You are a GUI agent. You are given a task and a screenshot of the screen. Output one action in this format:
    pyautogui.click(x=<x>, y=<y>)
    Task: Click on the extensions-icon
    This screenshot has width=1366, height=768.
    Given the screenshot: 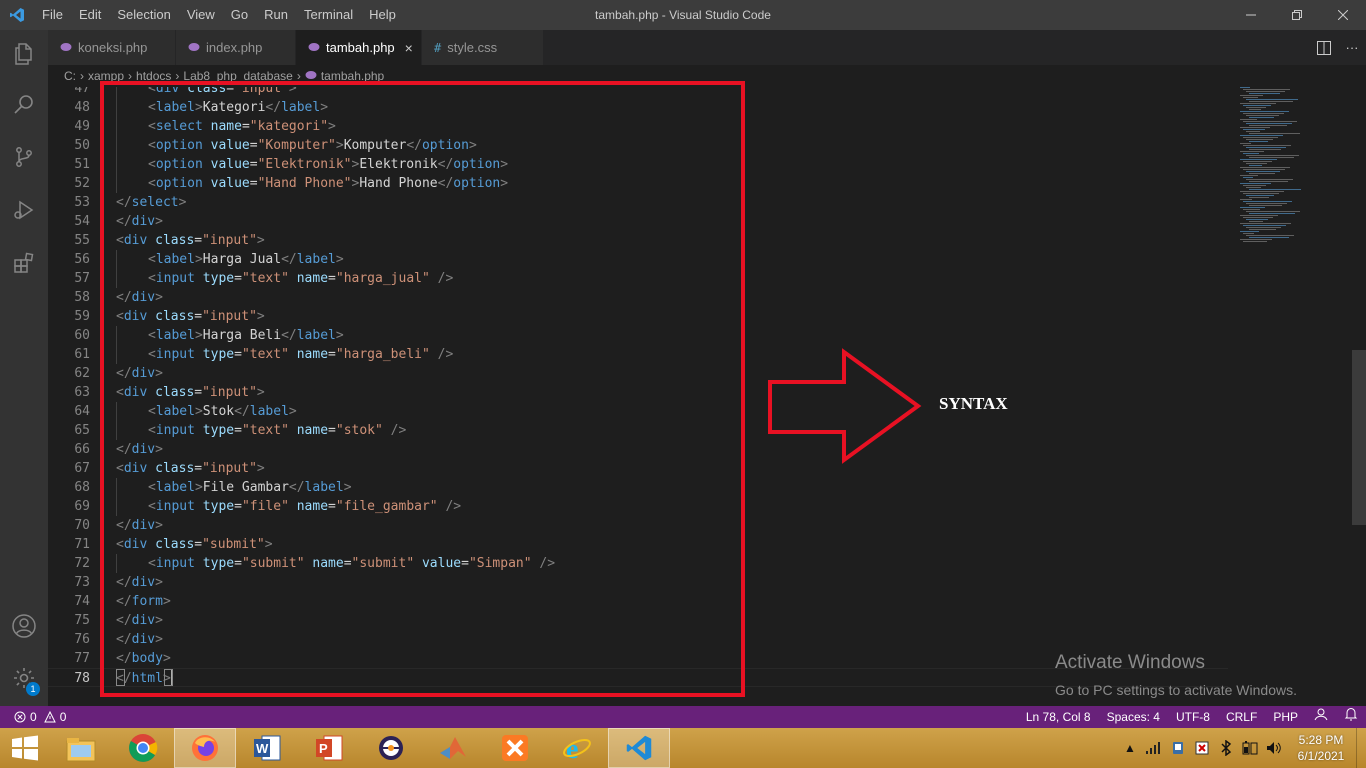 What is the action you would take?
    pyautogui.click(x=24, y=263)
    